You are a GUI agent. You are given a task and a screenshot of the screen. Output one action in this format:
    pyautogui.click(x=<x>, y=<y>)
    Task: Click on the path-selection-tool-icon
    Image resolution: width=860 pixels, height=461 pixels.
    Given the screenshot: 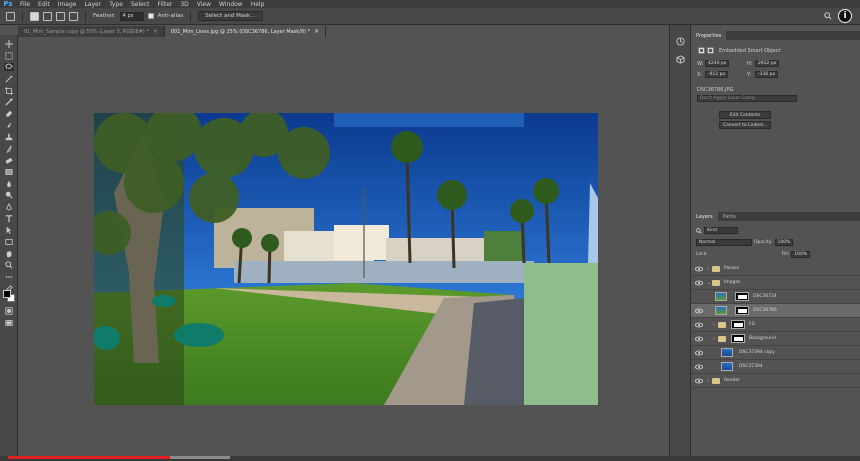 What is the action you would take?
    pyautogui.click(x=9, y=230)
    